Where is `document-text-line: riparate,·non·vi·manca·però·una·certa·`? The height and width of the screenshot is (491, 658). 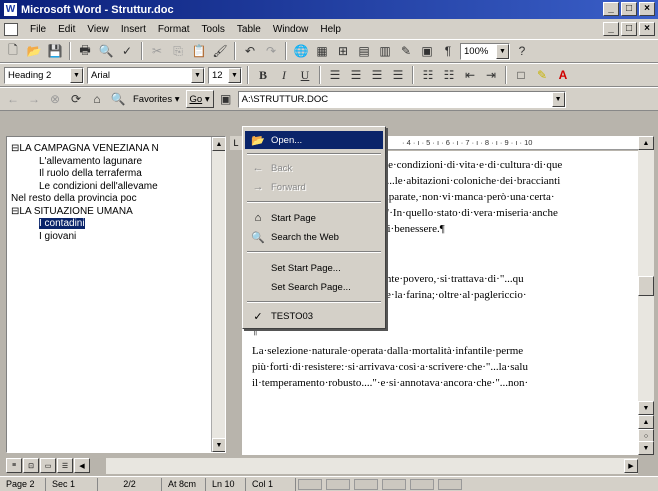 document-text-line: riparate,·non·vi·manca·però·una·certa· is located at coordinates (468, 197).